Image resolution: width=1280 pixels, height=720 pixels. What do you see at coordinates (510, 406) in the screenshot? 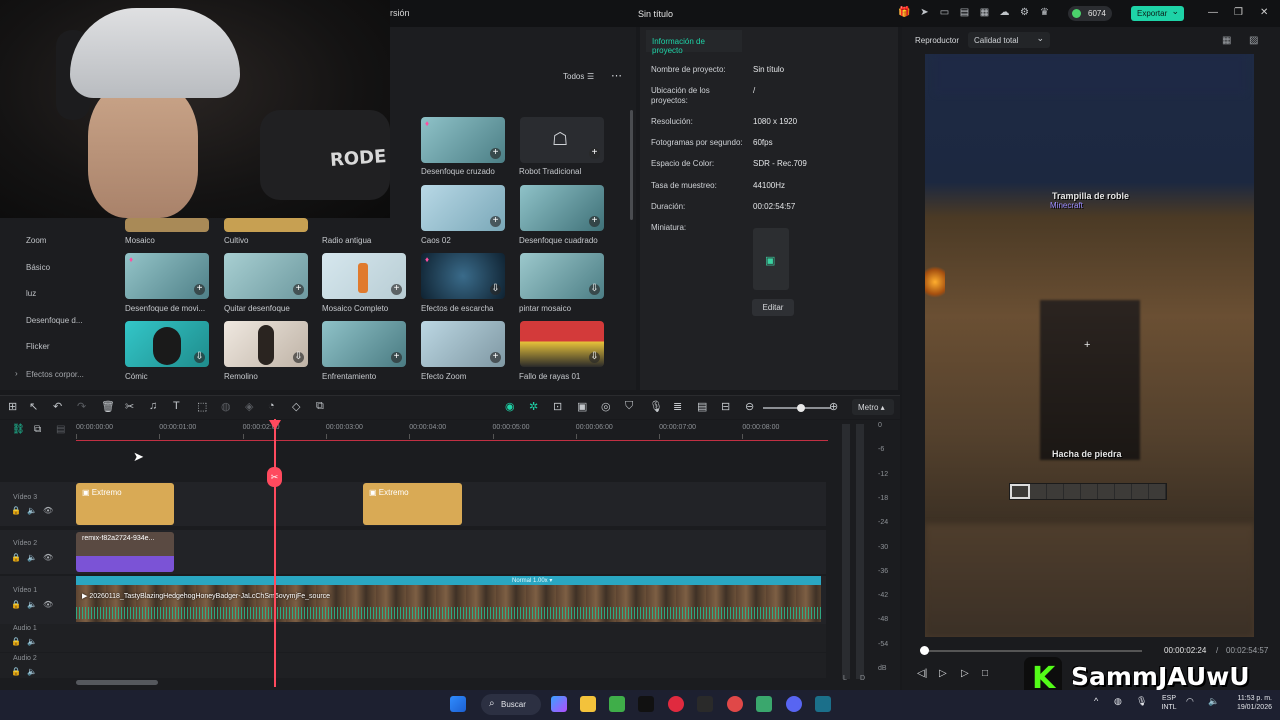
I see `snap-icon: ◉` at bounding box center [510, 406].